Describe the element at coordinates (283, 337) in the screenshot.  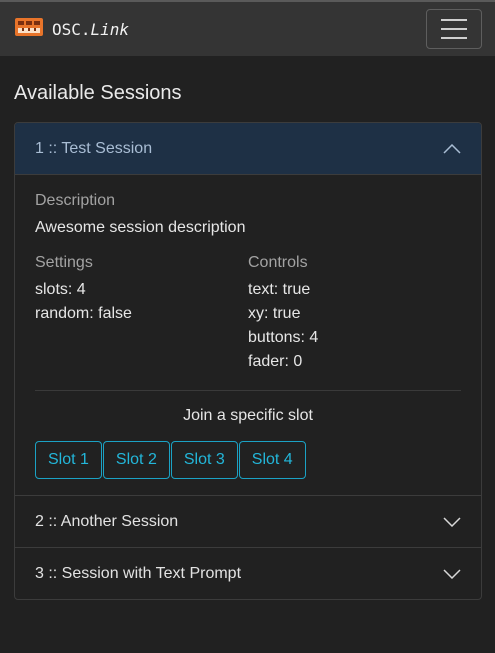
I see `control-item: buttons: 4` at that location.